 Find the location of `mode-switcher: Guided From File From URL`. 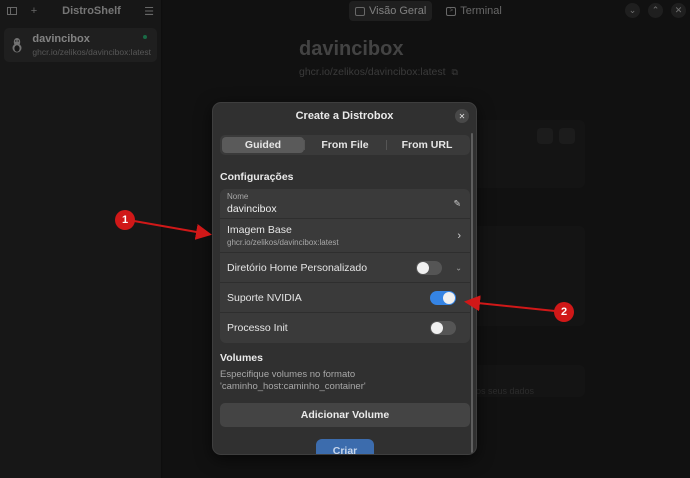

mode-switcher: Guided From File From URL is located at coordinates (345, 145).